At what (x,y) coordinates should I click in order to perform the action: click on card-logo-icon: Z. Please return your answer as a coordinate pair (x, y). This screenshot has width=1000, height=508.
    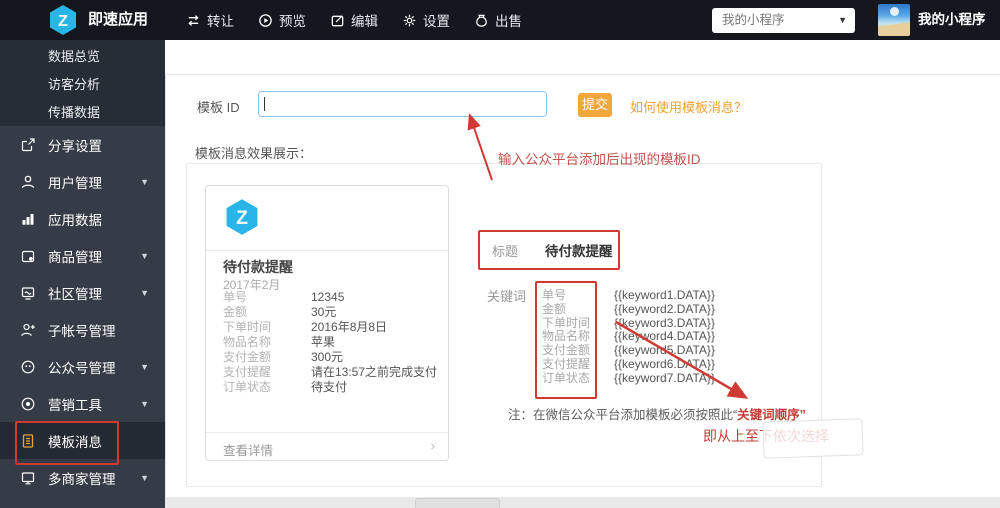
    Looking at the image, I should click on (242, 217).